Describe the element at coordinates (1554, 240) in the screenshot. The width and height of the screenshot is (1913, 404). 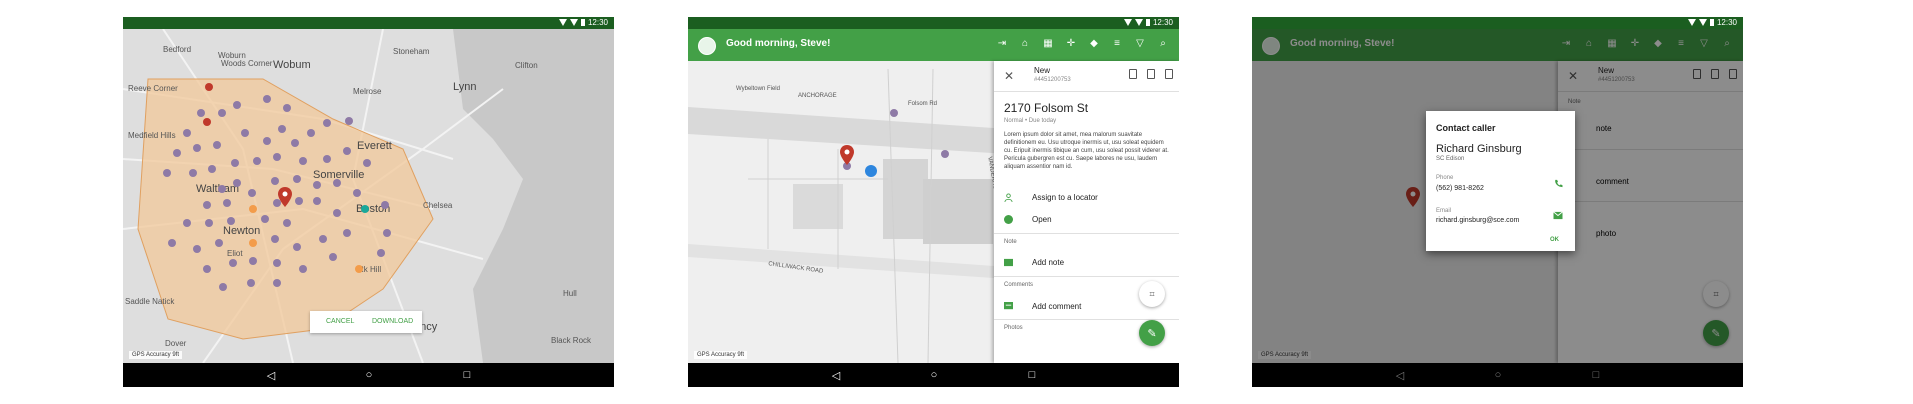
I see `ok-button: OK` at that location.